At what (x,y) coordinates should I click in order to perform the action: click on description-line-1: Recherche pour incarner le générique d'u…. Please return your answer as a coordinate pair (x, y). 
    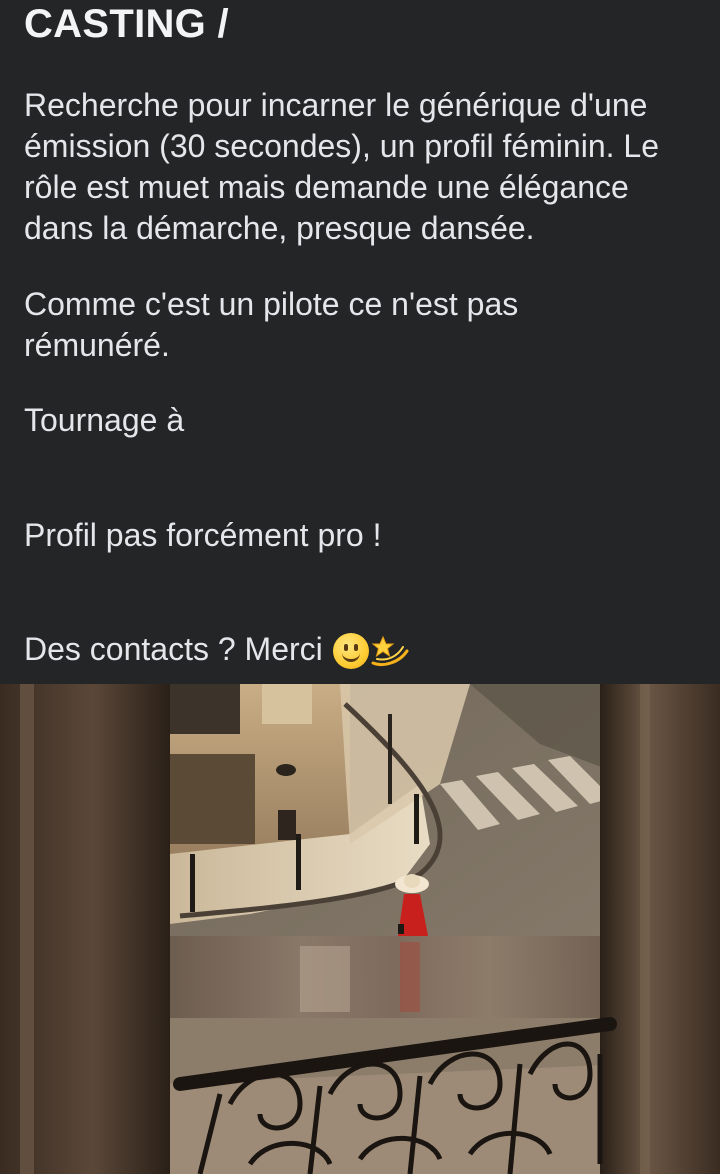
    Looking at the image, I should click on (336, 105).